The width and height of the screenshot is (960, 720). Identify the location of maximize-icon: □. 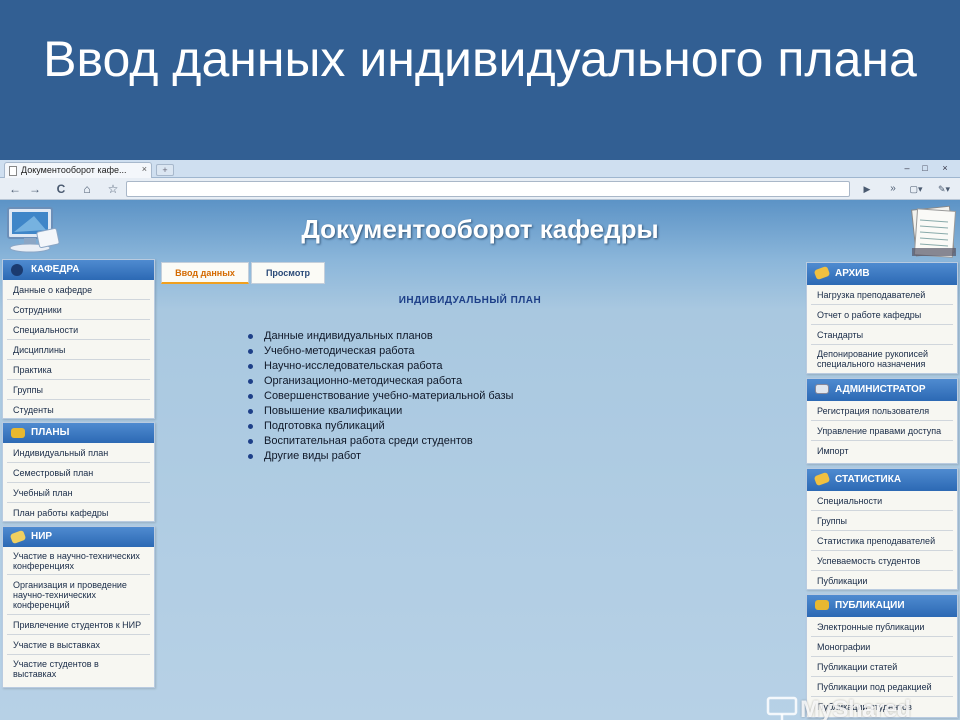
(925, 168).